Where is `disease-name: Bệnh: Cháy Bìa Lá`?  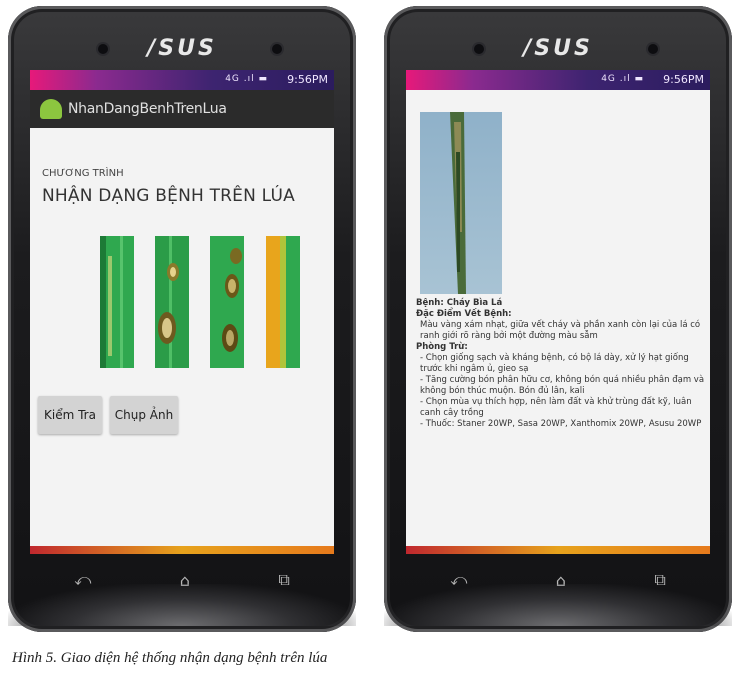 disease-name: Bệnh: Cháy Bìa Lá is located at coordinates (459, 303).